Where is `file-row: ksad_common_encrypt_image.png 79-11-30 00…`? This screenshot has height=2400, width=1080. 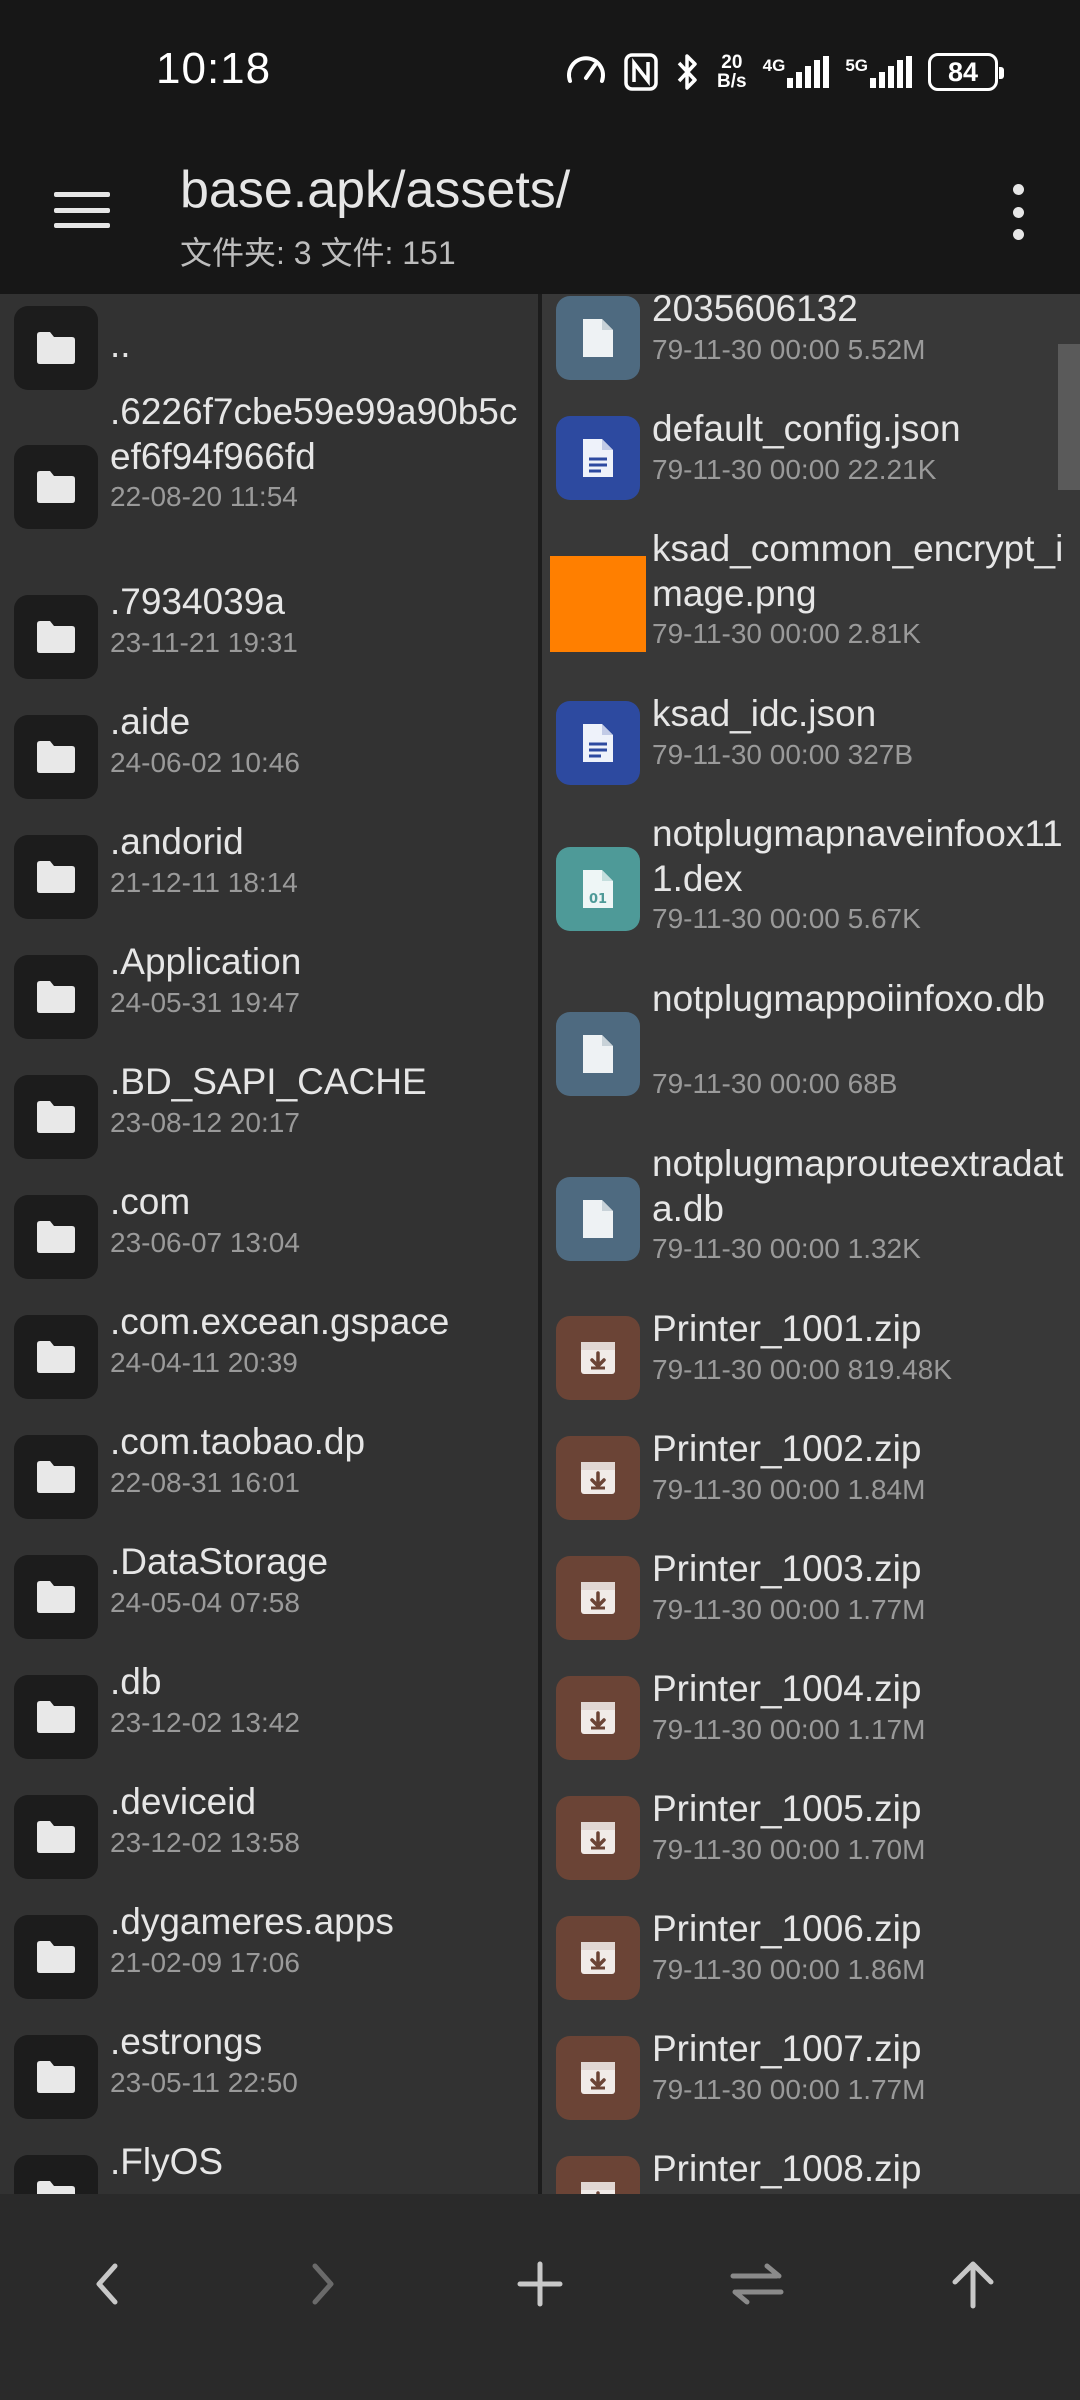
file-row: ksad_common_encrypt_image.png 79-11-30 00… is located at coordinates (811, 606).